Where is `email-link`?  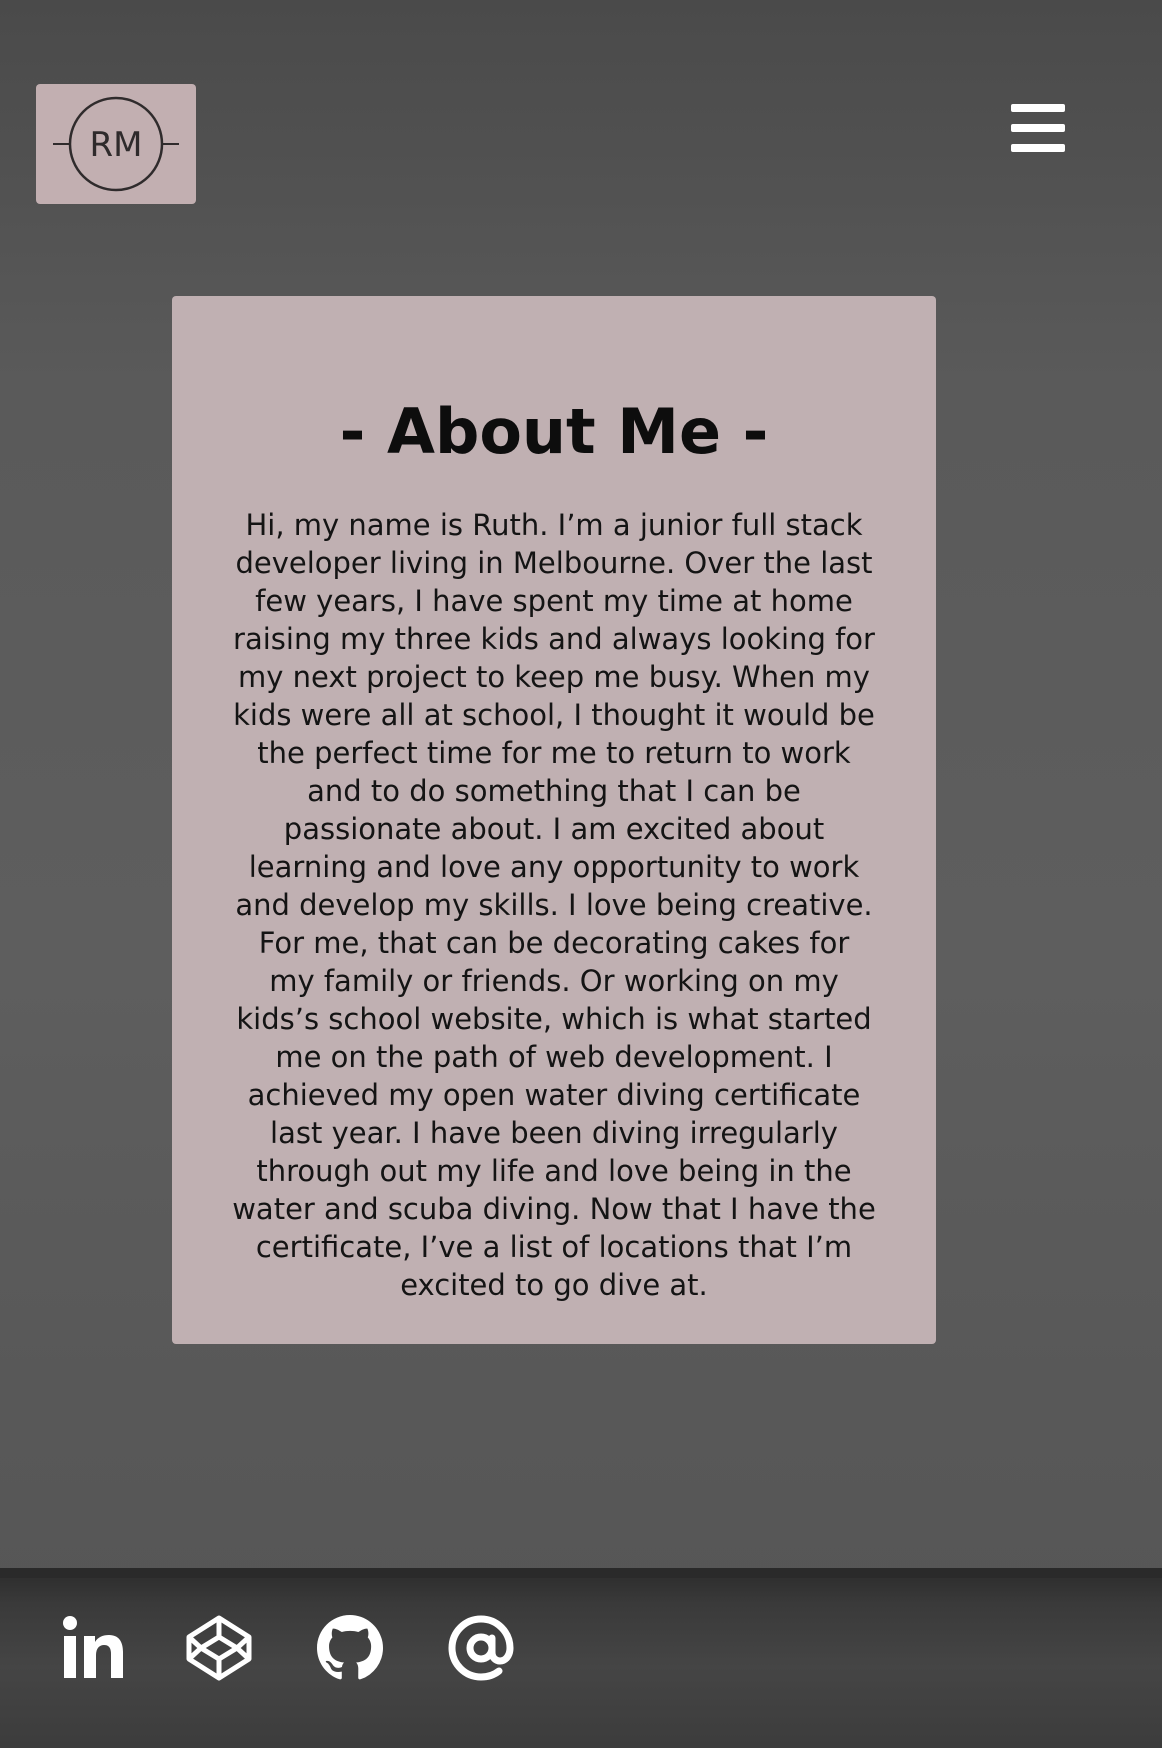
email-link is located at coordinates (481, 1648).